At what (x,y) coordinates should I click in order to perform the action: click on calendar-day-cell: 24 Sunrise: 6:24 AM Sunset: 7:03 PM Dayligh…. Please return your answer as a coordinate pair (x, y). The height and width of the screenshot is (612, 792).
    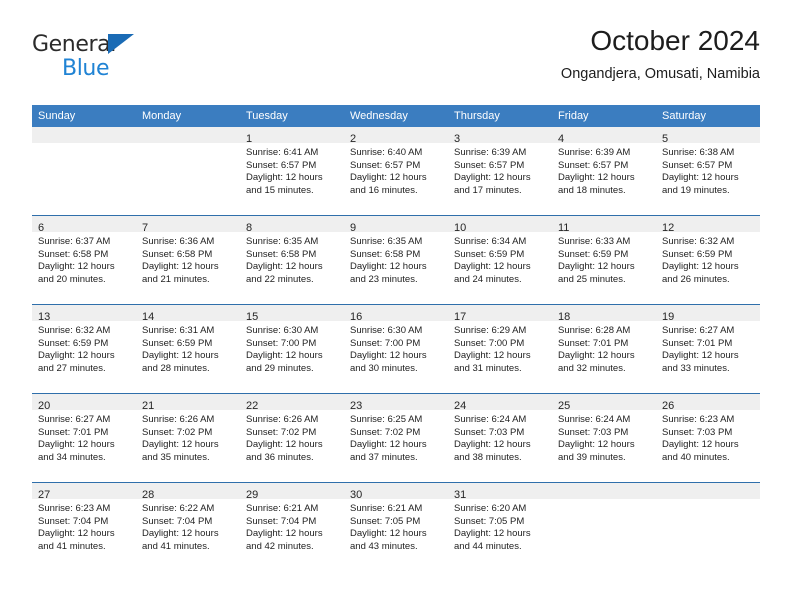
    Looking at the image, I should click on (500, 438).